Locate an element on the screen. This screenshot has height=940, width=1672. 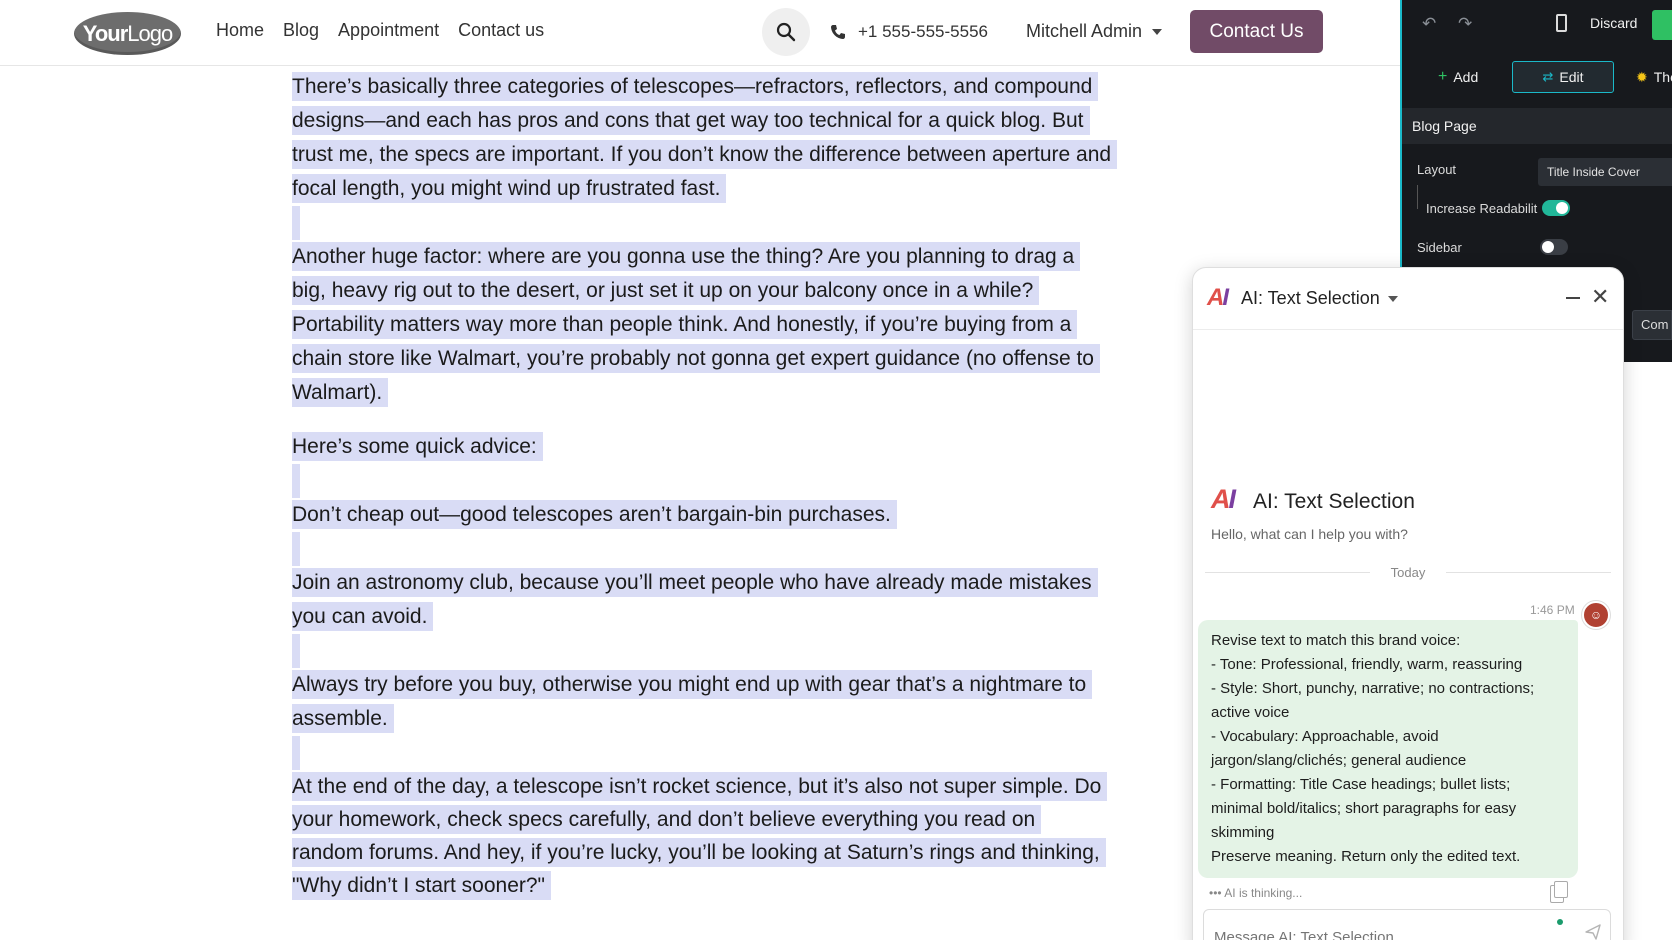
minimize-icon is located at coordinates (1573, 298).